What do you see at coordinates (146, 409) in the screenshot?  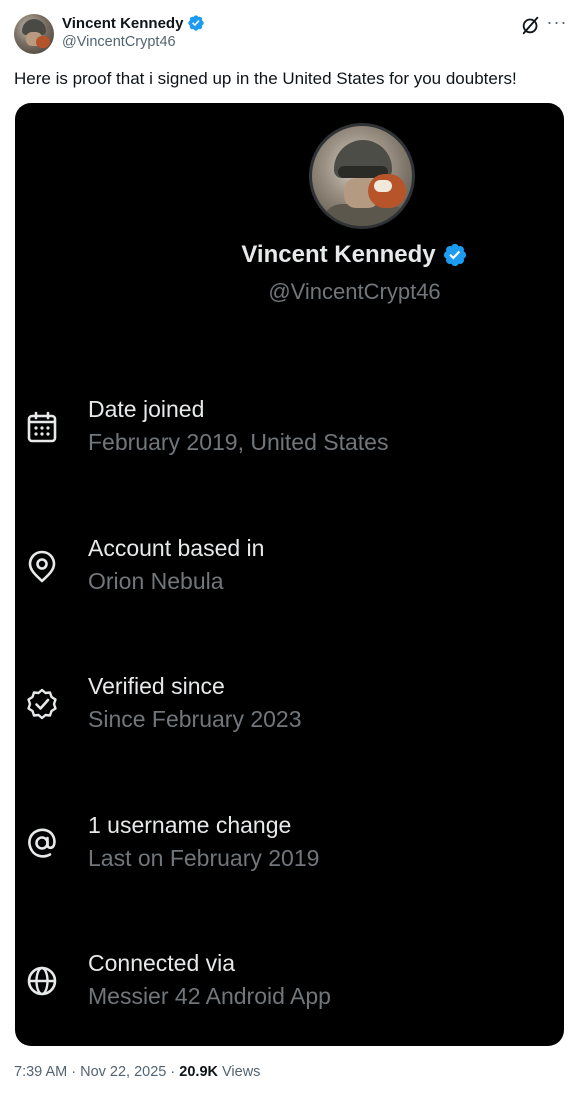 I see `info-title: Date joined` at bounding box center [146, 409].